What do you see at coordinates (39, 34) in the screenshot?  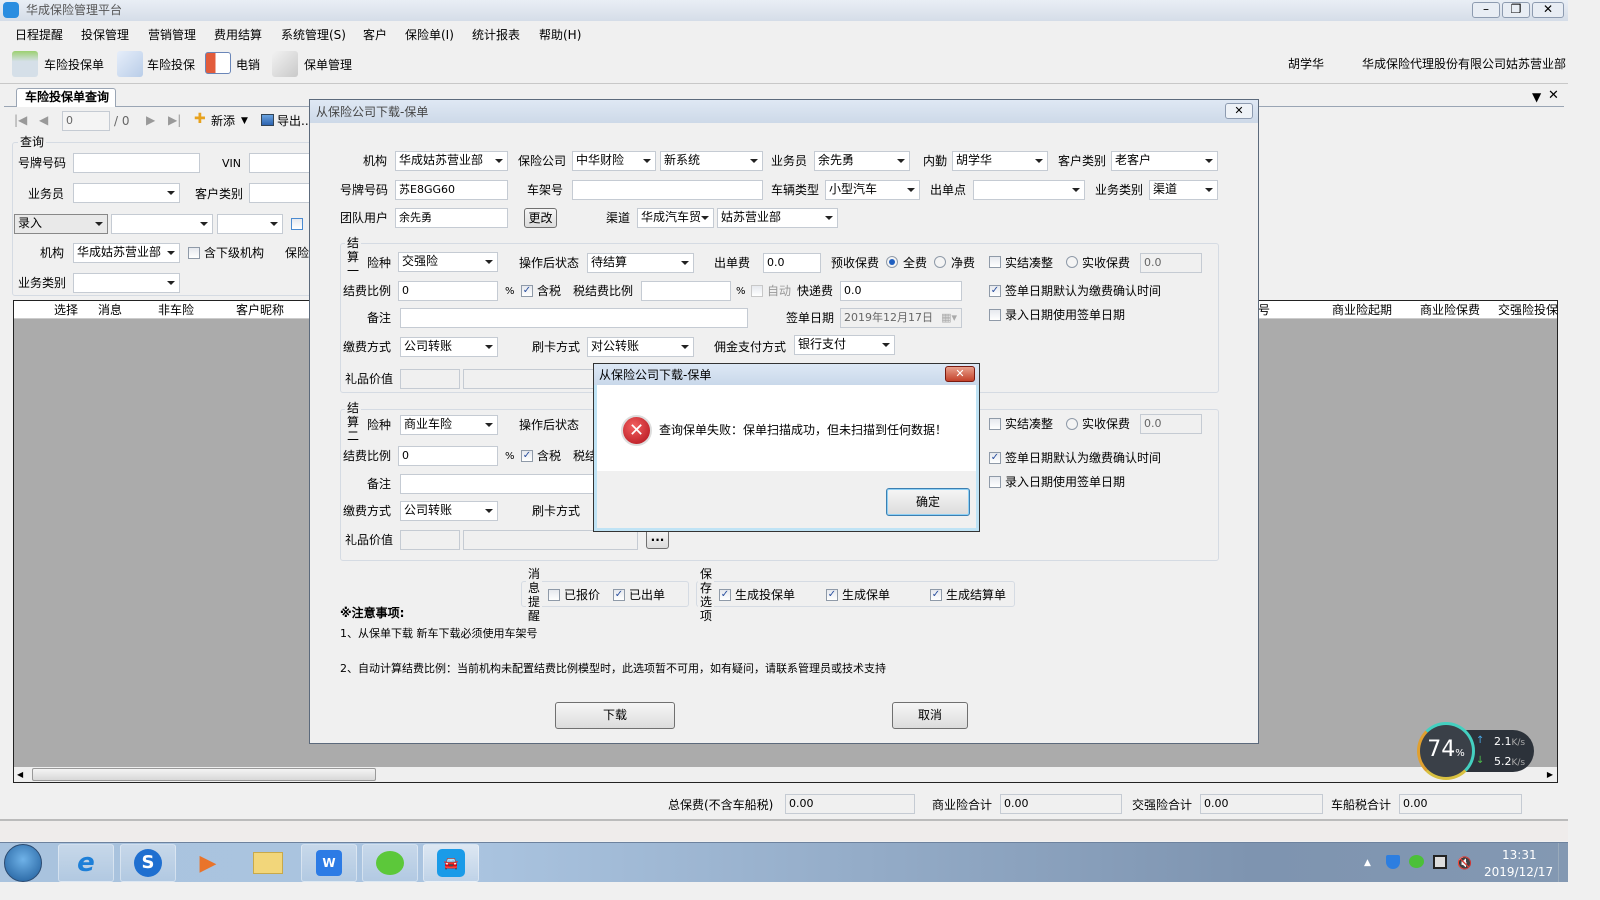 I see `menu-schedule: 日程提醒` at bounding box center [39, 34].